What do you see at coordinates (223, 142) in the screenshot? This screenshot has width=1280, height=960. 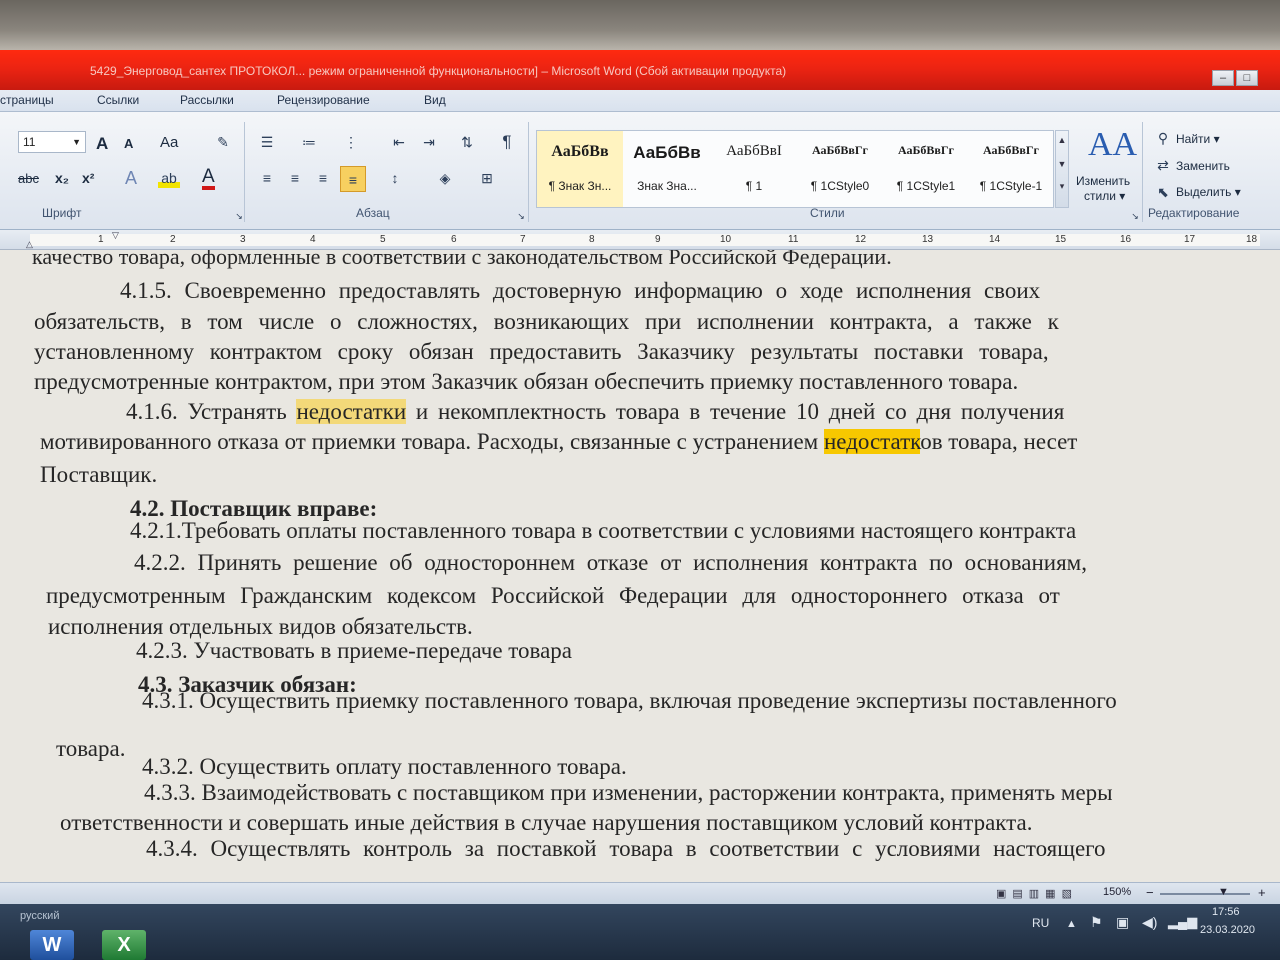 I see `clear-format-icon: ✎` at bounding box center [223, 142].